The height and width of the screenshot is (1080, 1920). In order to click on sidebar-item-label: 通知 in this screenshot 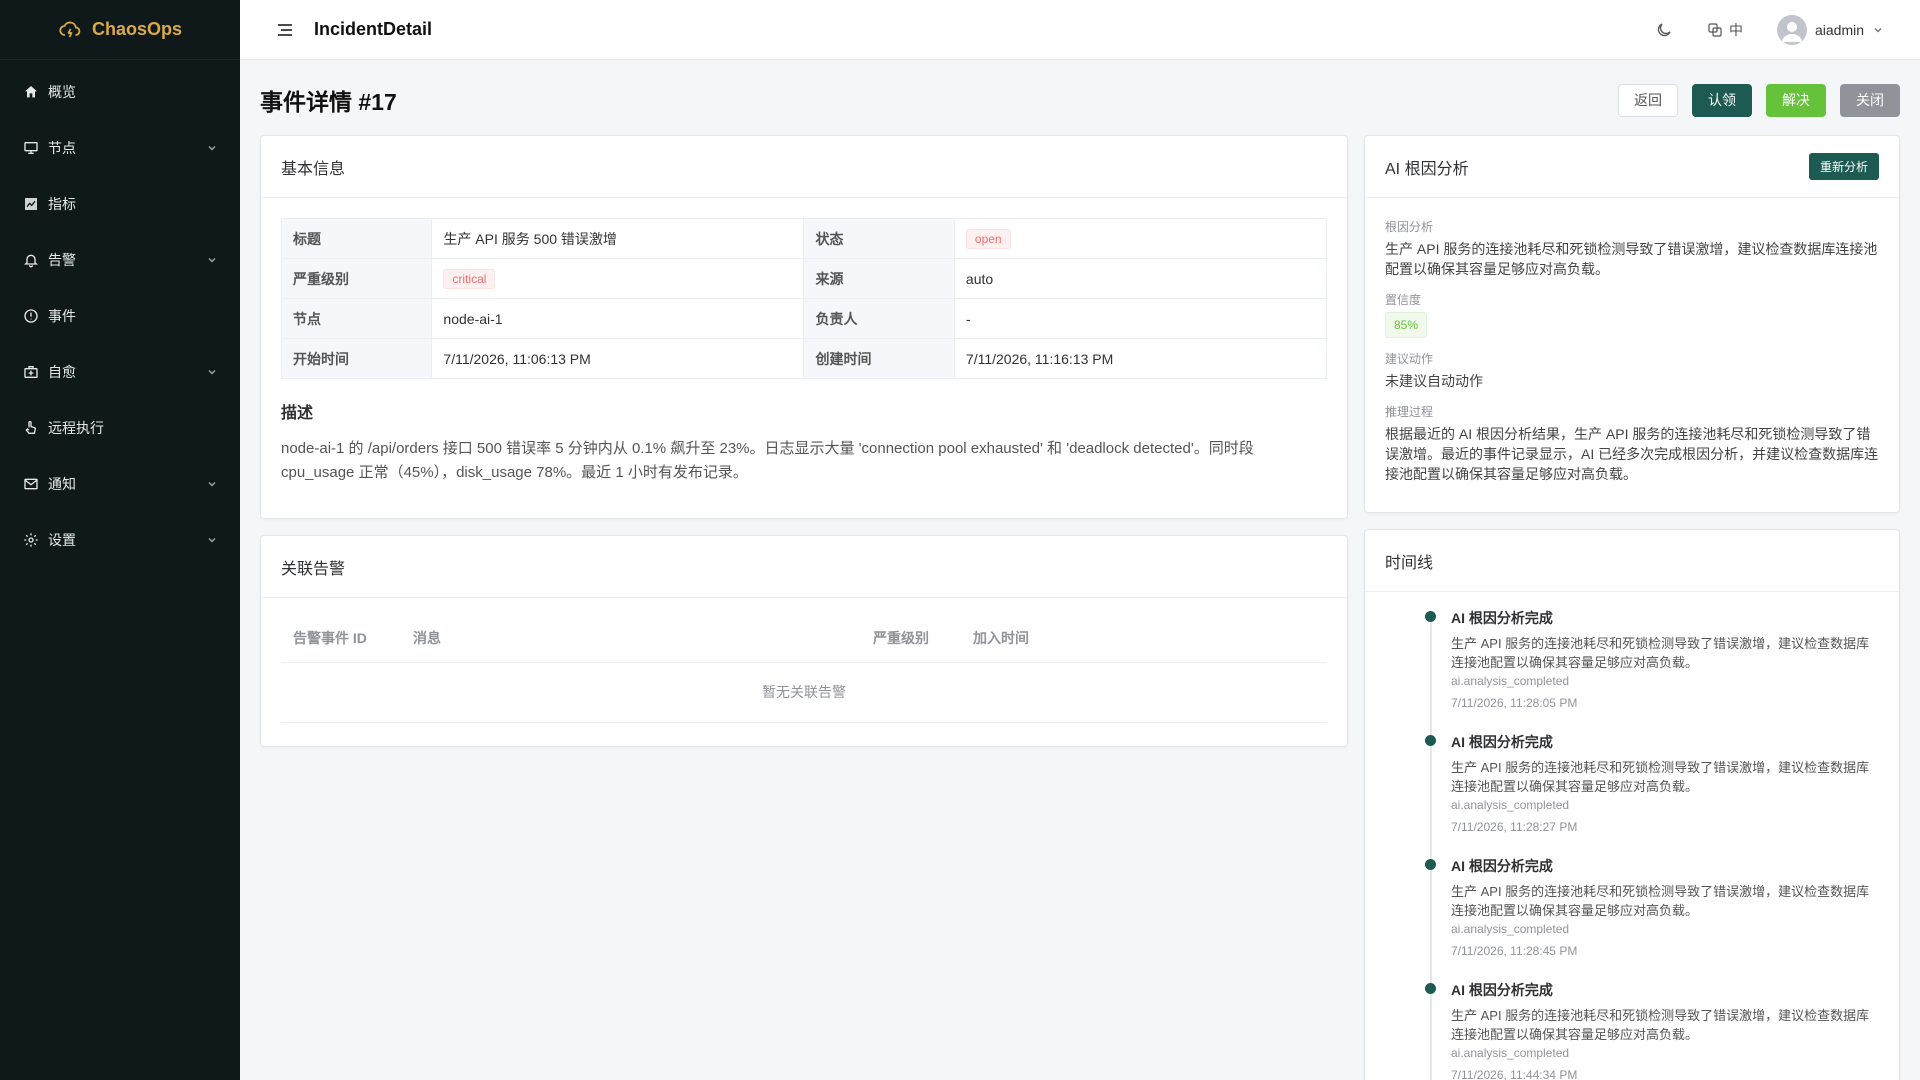, I will do `click(62, 484)`.